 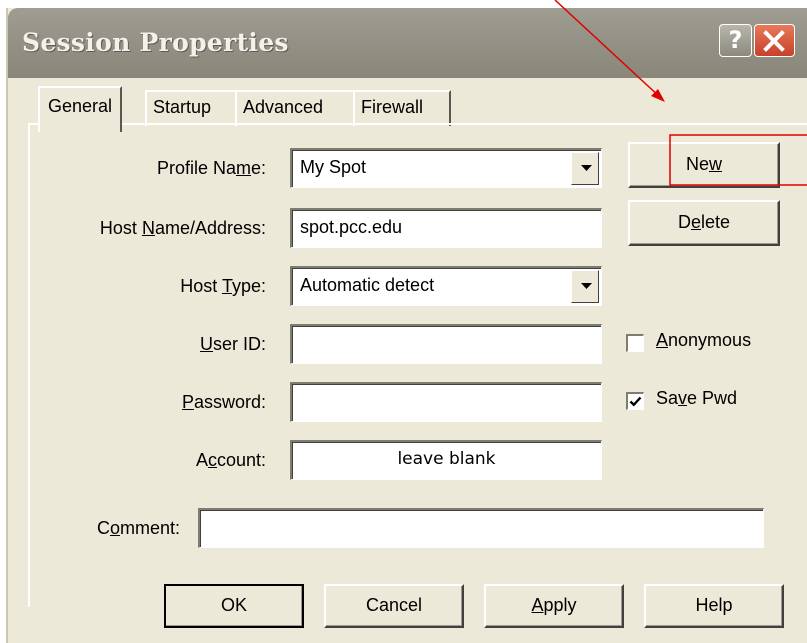 What do you see at coordinates (223, 402) in the screenshot?
I see `password-label: Password:` at bounding box center [223, 402].